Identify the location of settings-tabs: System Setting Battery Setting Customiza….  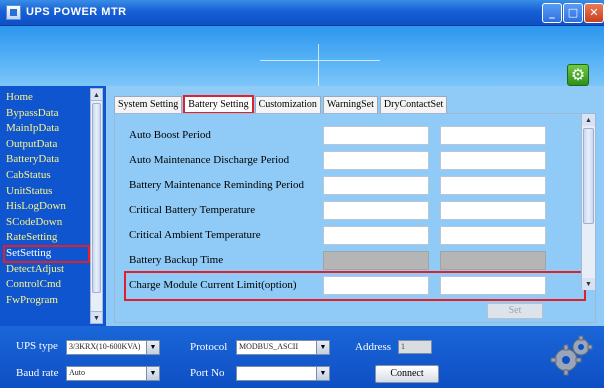
(281, 104).